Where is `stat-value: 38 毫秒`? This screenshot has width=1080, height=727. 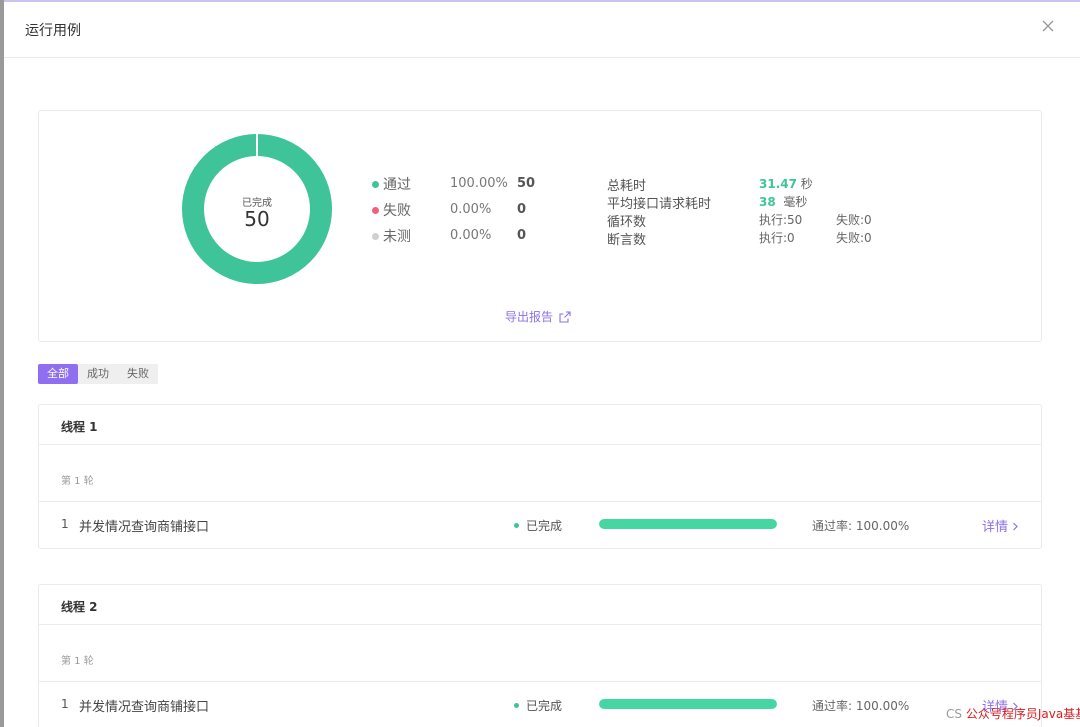 stat-value: 38 毫秒 is located at coordinates (783, 201).